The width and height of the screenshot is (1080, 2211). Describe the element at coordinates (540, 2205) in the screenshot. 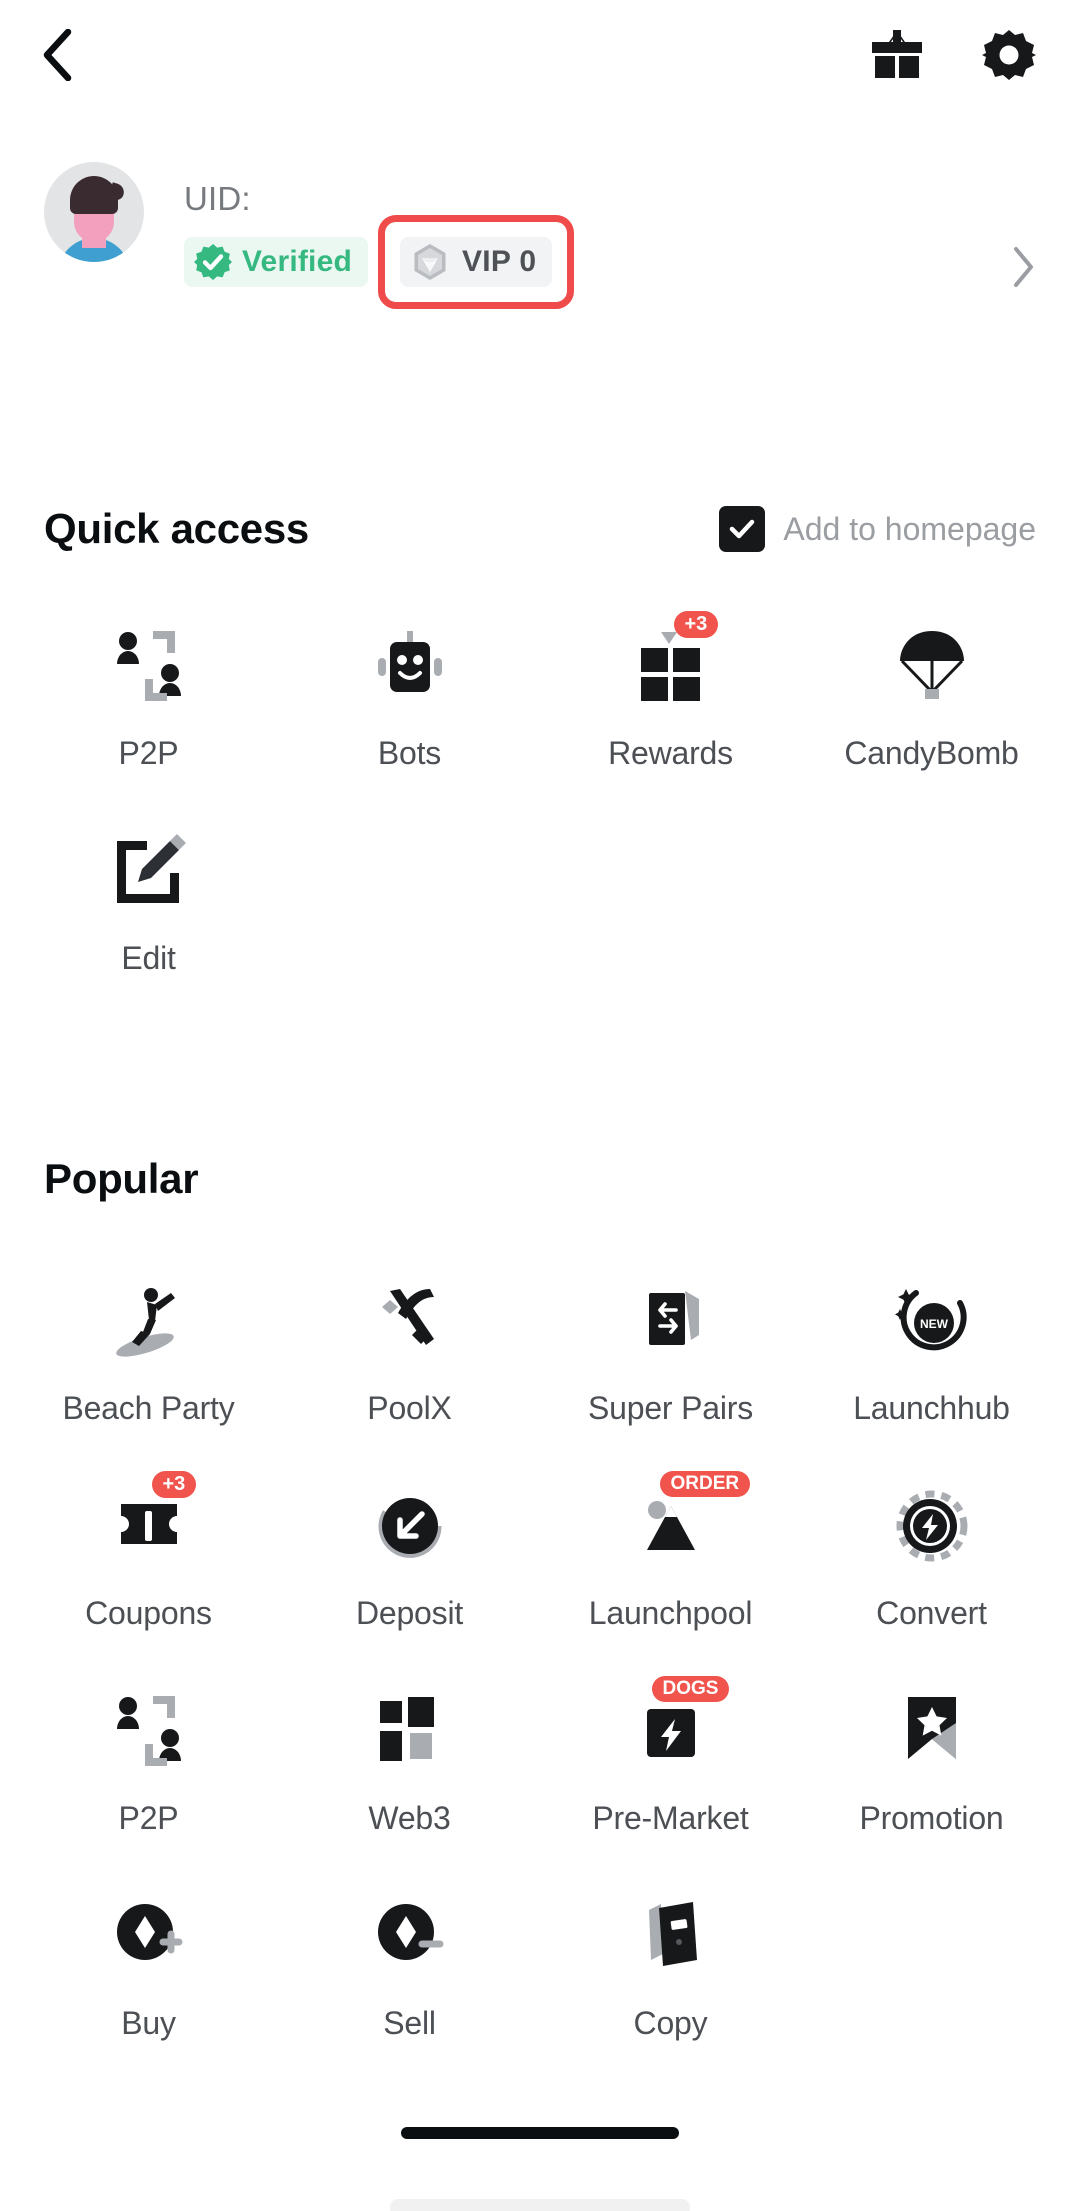

I see `bottom-sliver` at that location.